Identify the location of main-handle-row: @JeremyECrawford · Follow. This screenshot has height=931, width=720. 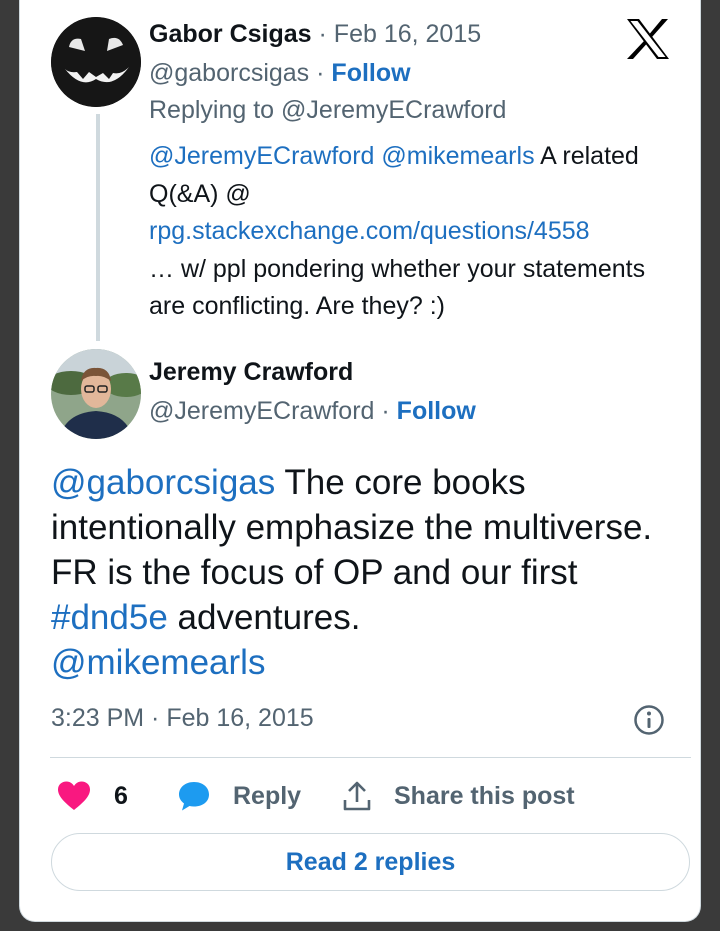
(312, 411).